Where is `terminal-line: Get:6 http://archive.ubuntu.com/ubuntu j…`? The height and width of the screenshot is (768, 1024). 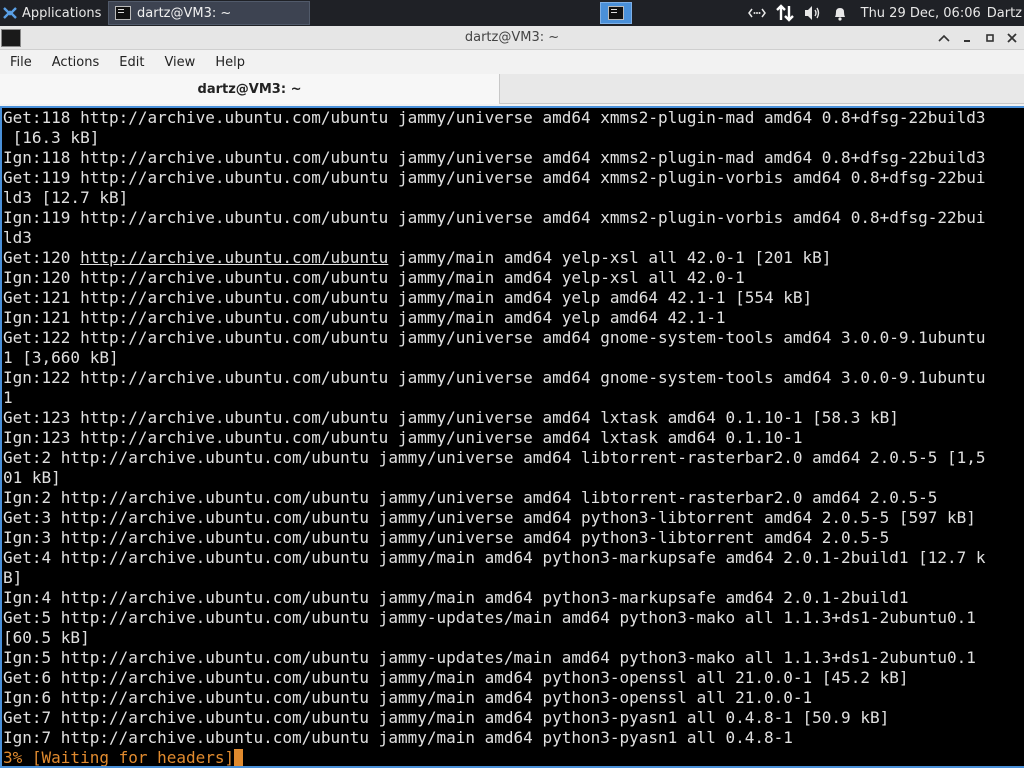 terminal-line: Get:6 http://archive.ubuntu.com/ubuntu j… is located at coordinates (456, 677).